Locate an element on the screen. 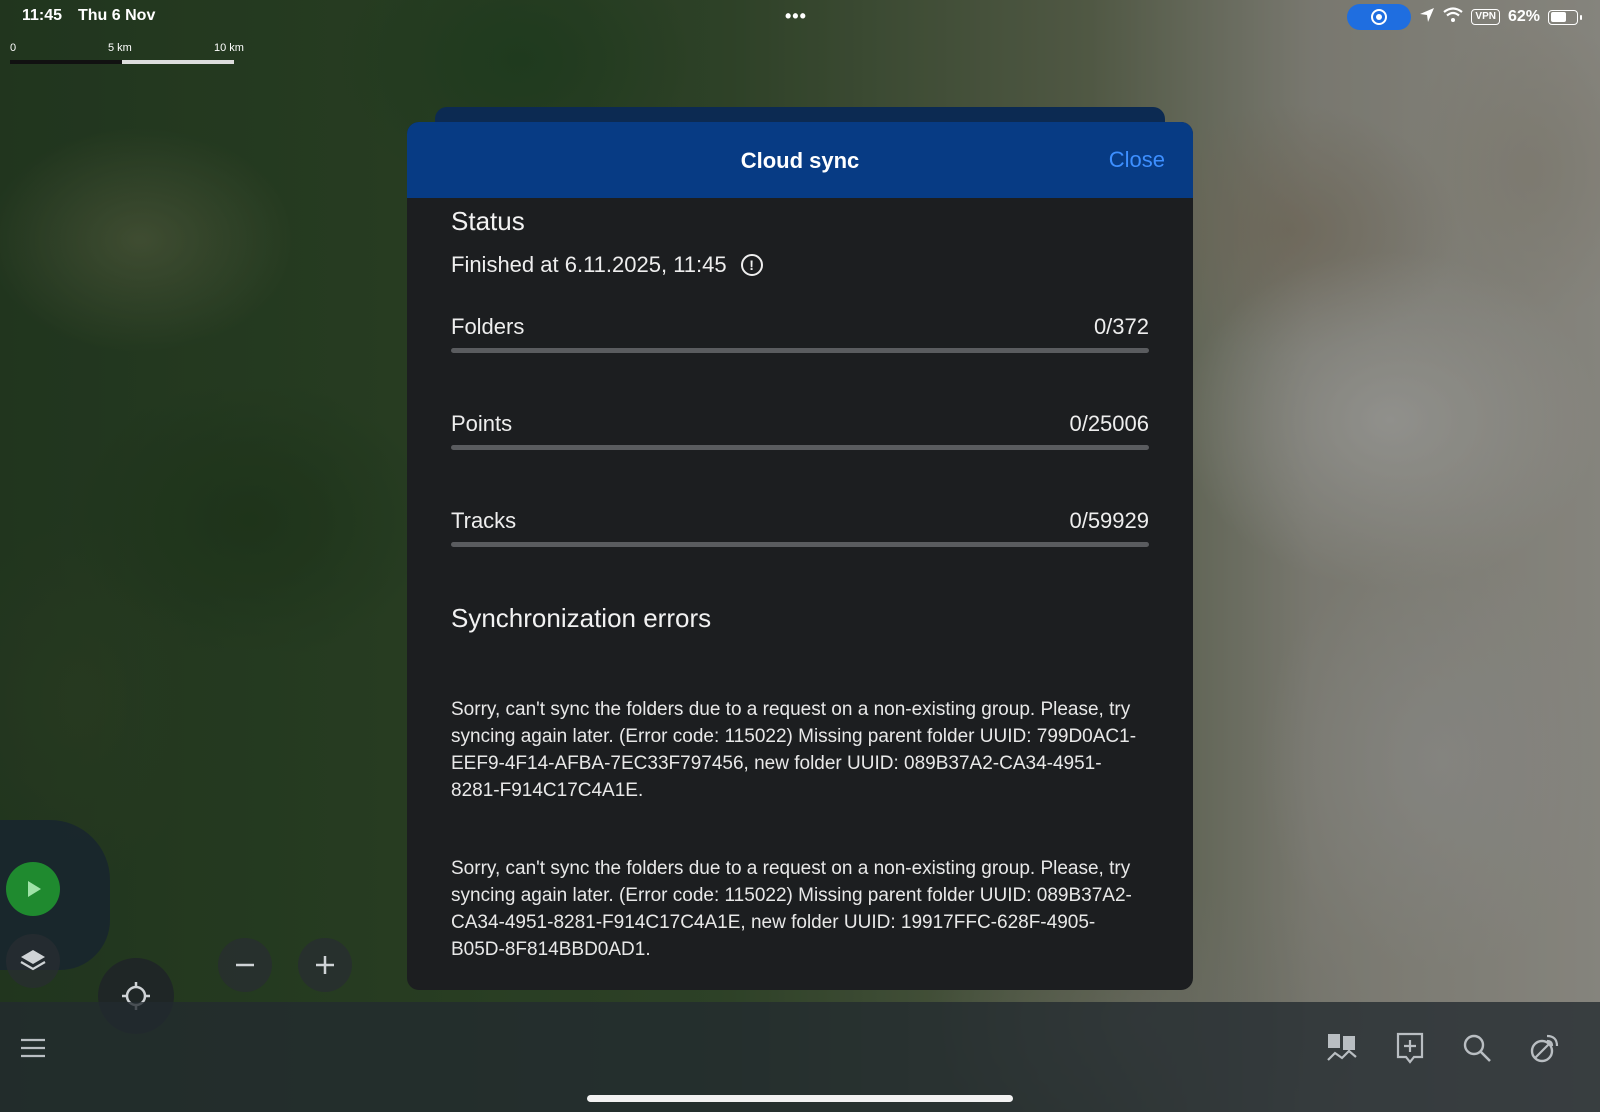 Image resolution: width=1600 pixels, height=1112 pixels. dialog-header: Cloud sync Close is located at coordinates (800, 160).